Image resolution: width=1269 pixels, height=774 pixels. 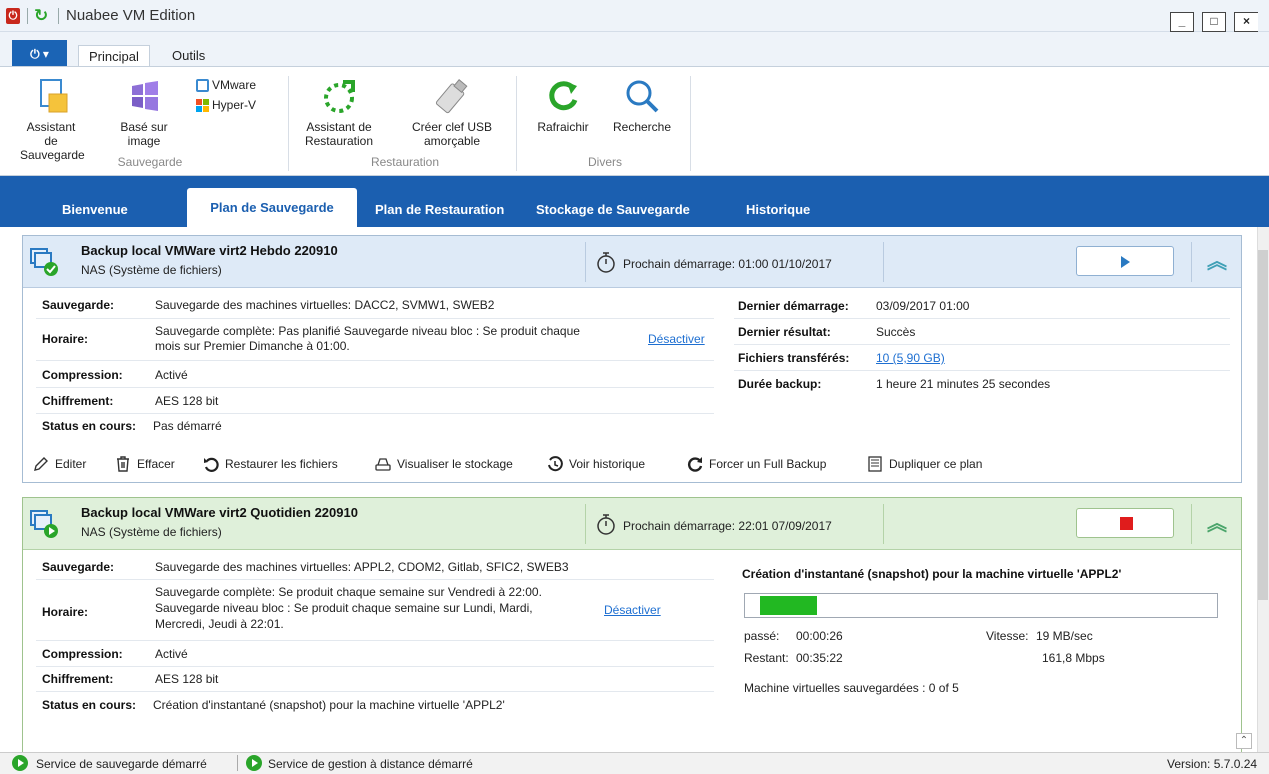 What do you see at coordinates (234, 85) in the screenshot?
I see `vmware-label: VMware` at bounding box center [234, 85].